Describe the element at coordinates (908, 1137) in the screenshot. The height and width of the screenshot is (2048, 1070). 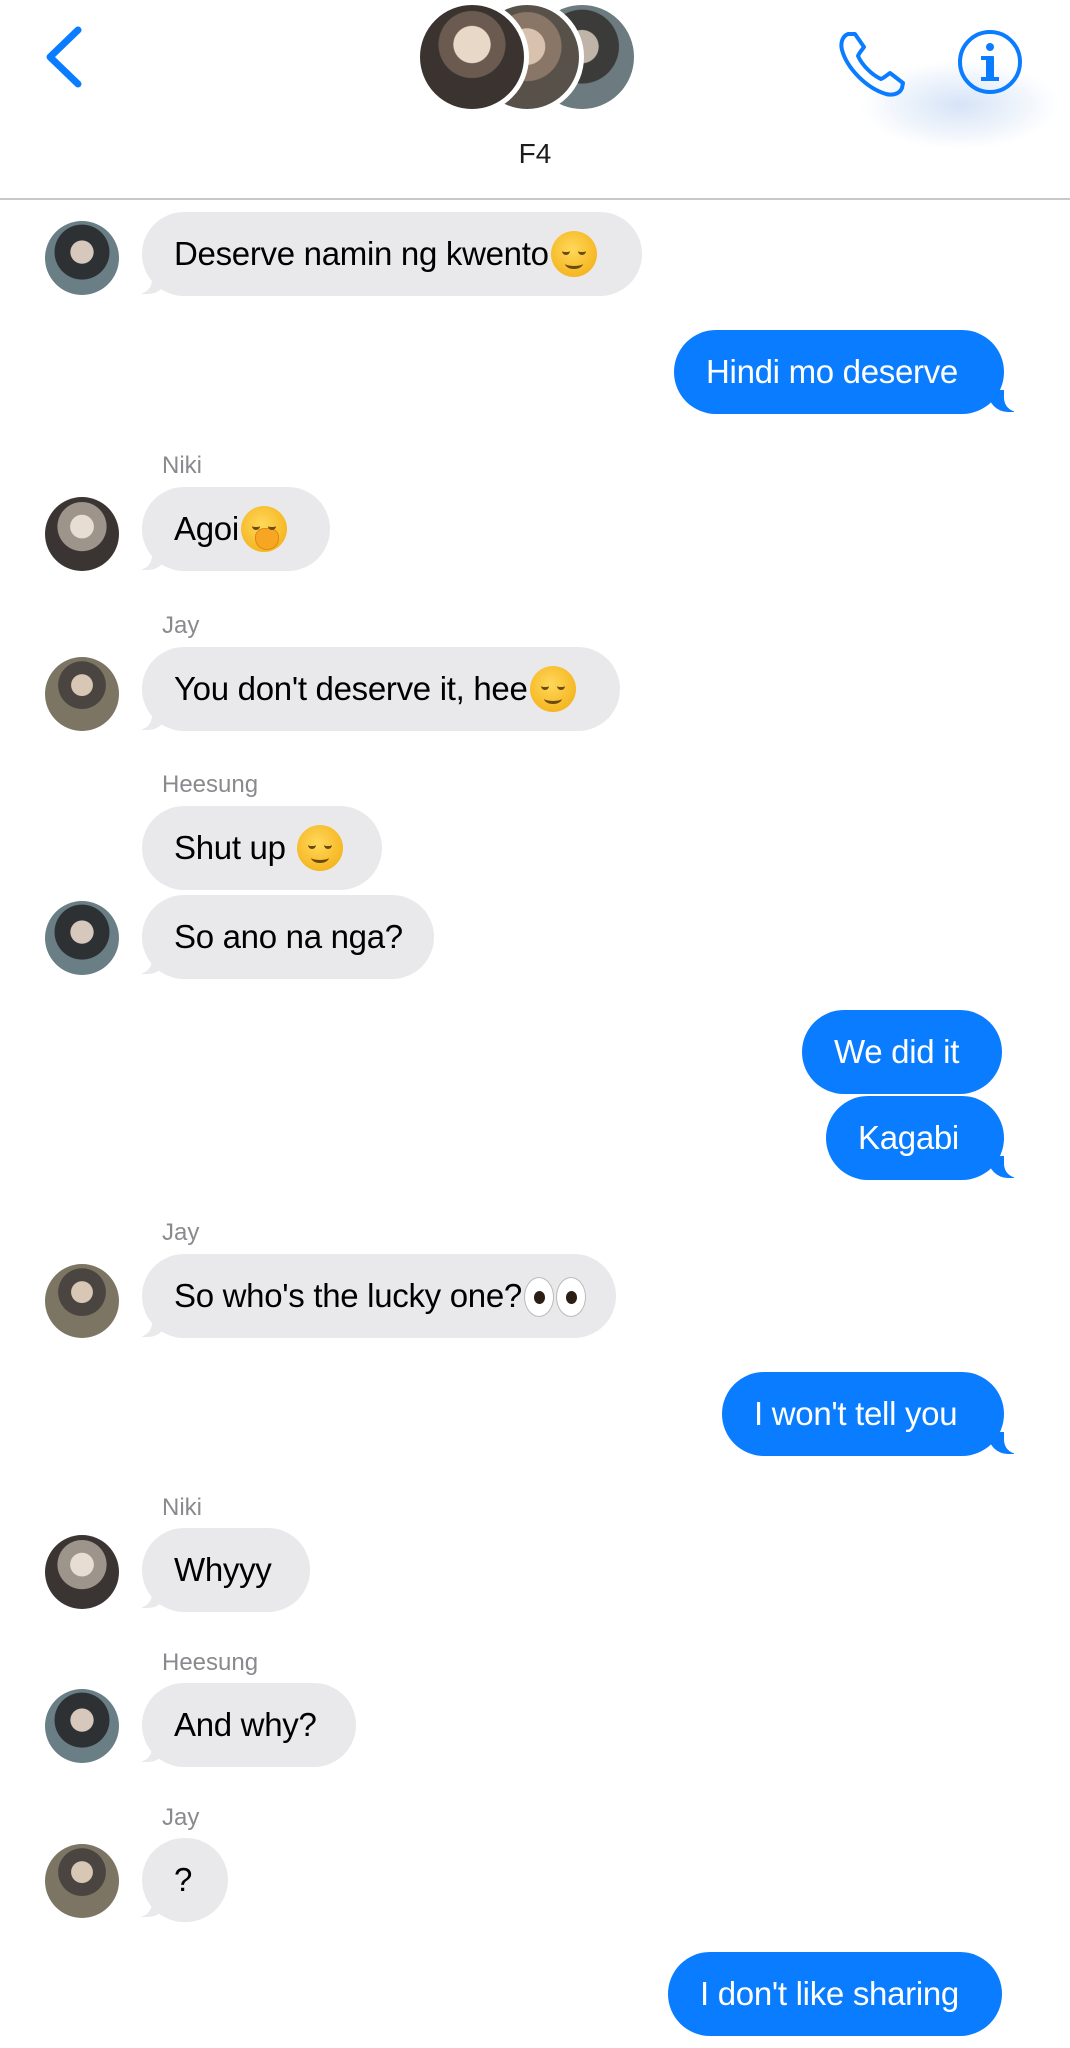
I see `message-text: Kagabi` at that location.